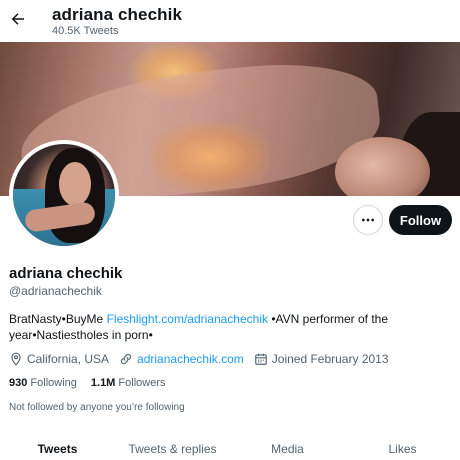 This screenshot has width=460, height=460. Describe the element at coordinates (64, 195) in the screenshot. I see `avatar` at that location.